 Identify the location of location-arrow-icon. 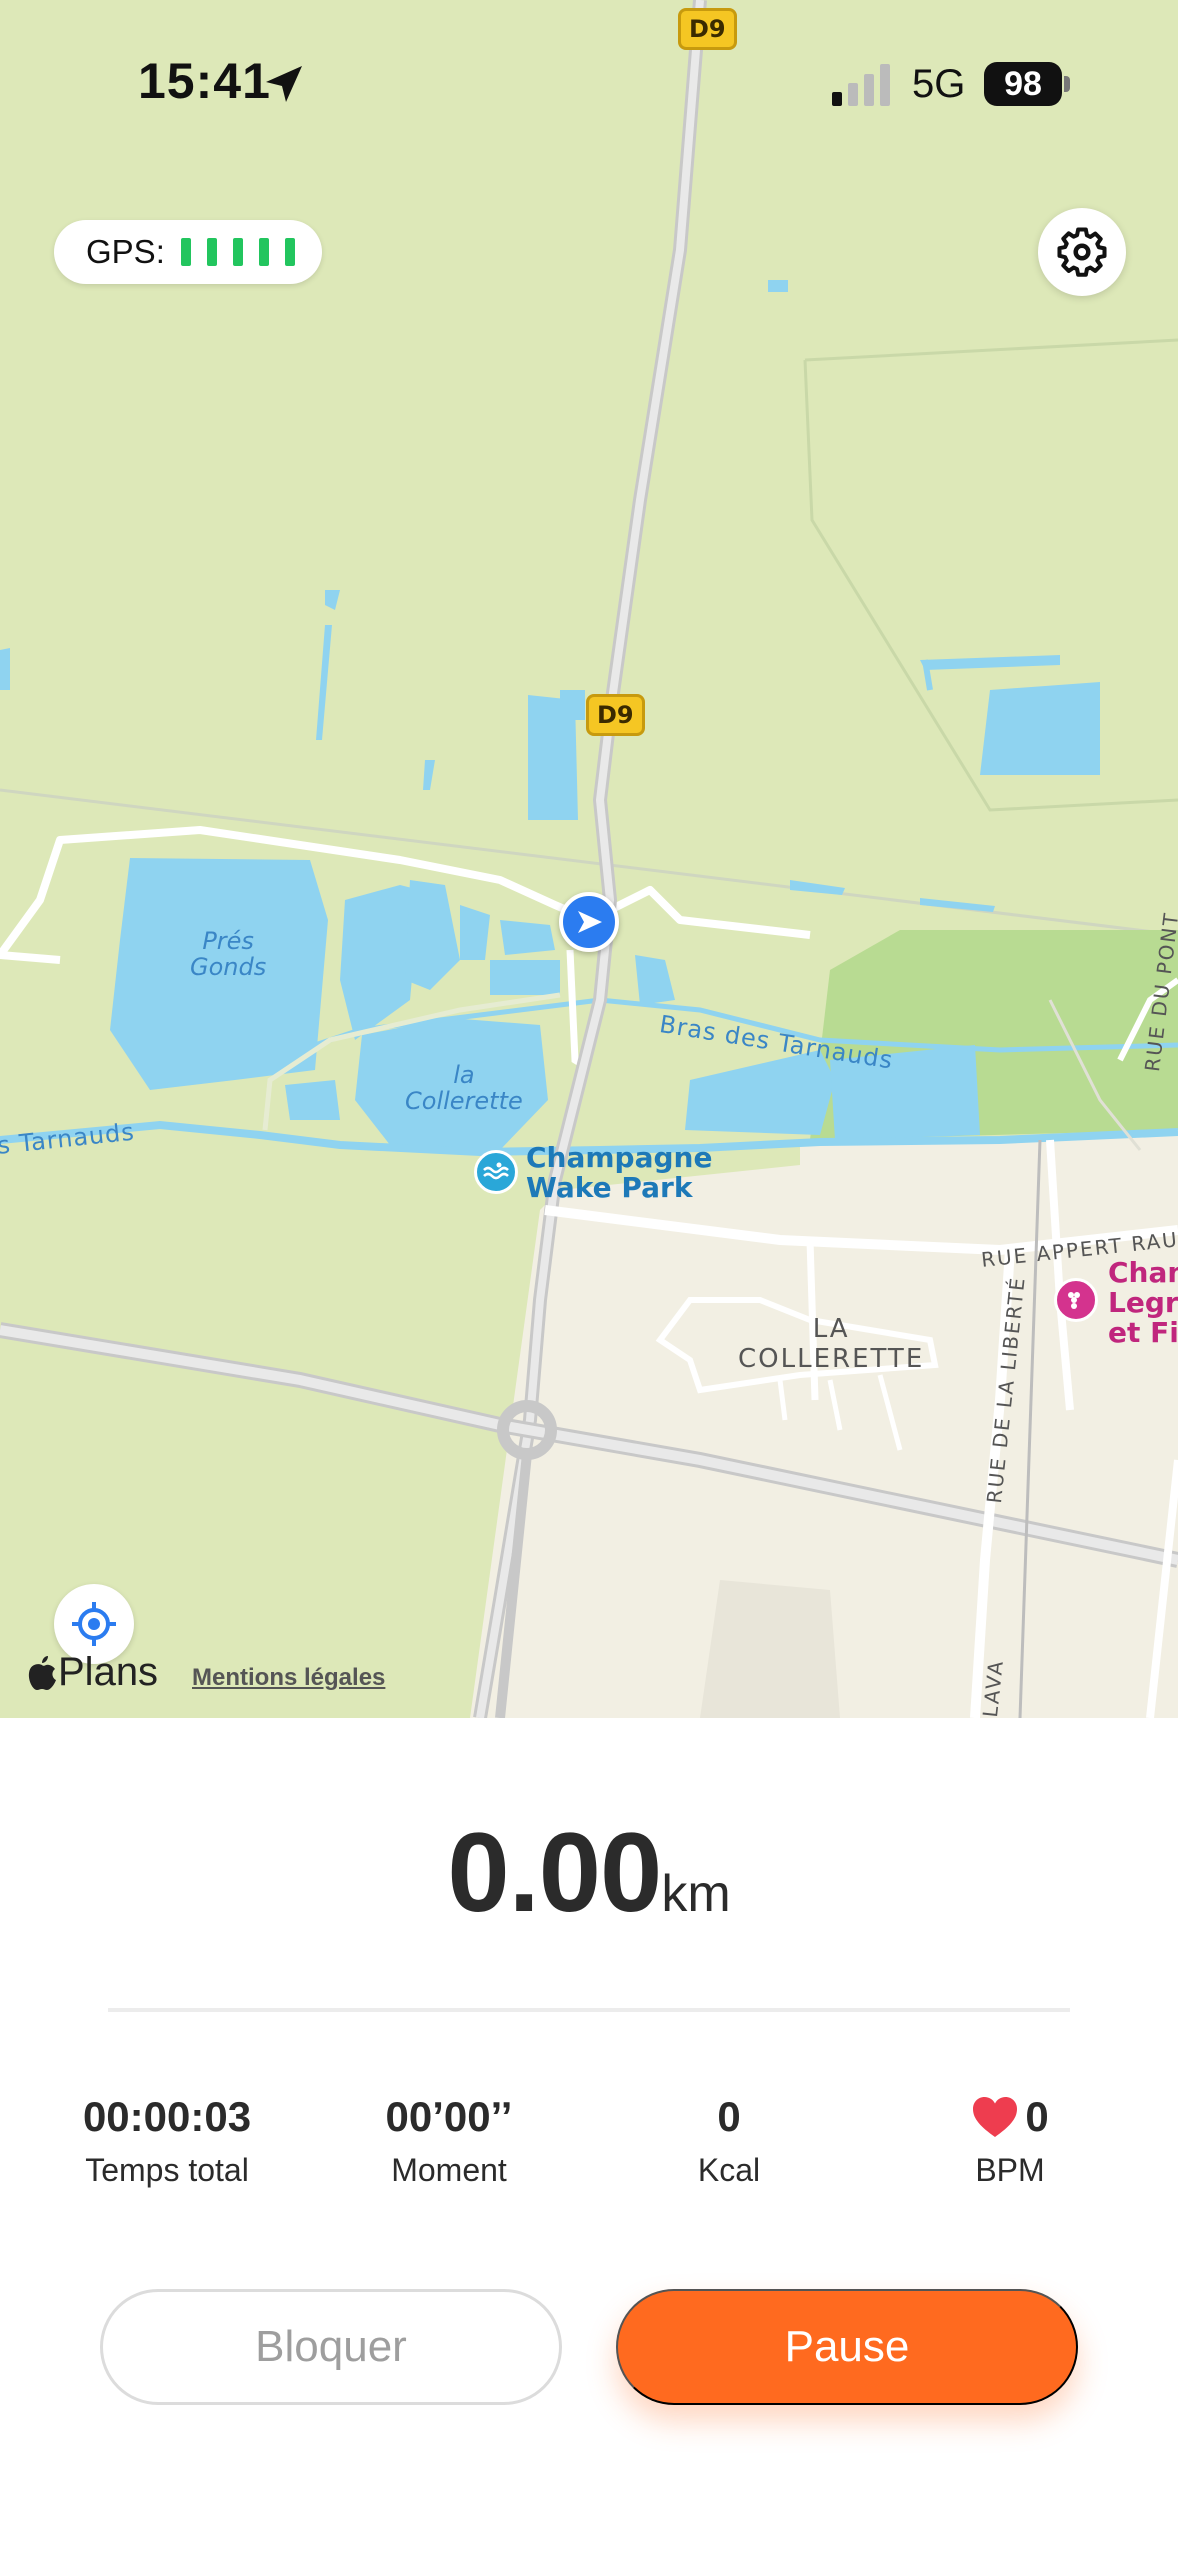
(284, 84).